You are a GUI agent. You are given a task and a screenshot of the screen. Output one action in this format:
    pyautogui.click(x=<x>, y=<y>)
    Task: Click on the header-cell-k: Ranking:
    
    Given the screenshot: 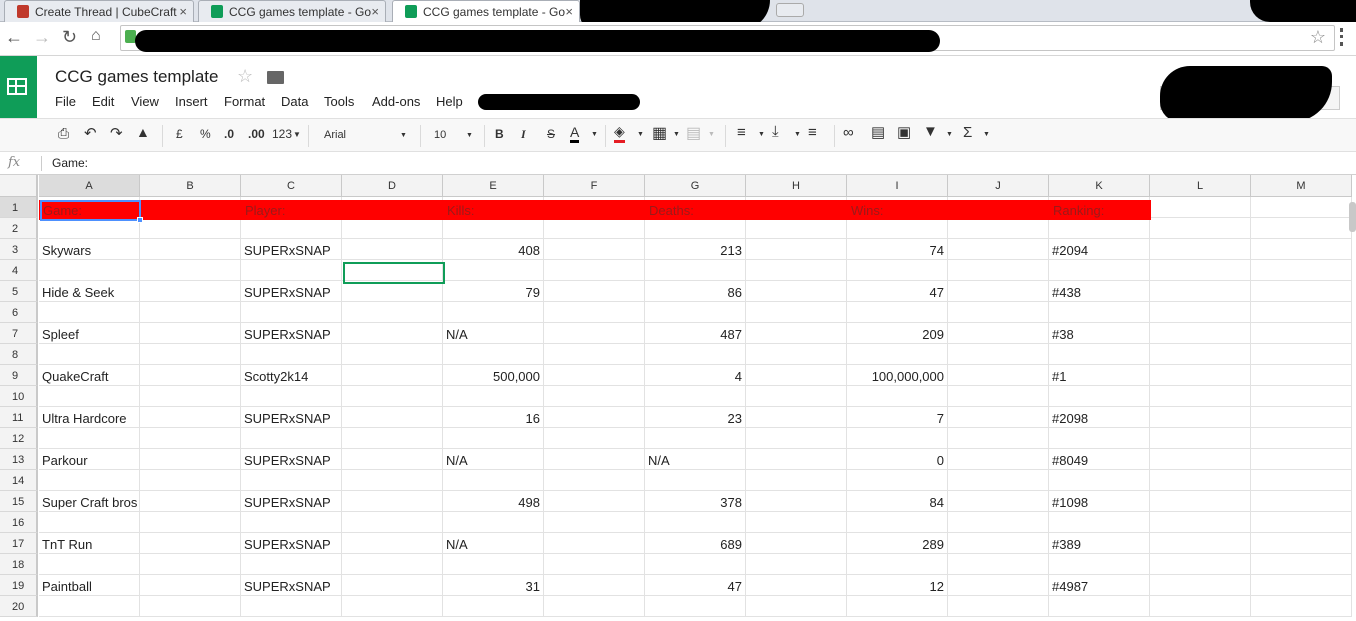 What is the action you would take?
    pyautogui.click(x=1078, y=210)
    